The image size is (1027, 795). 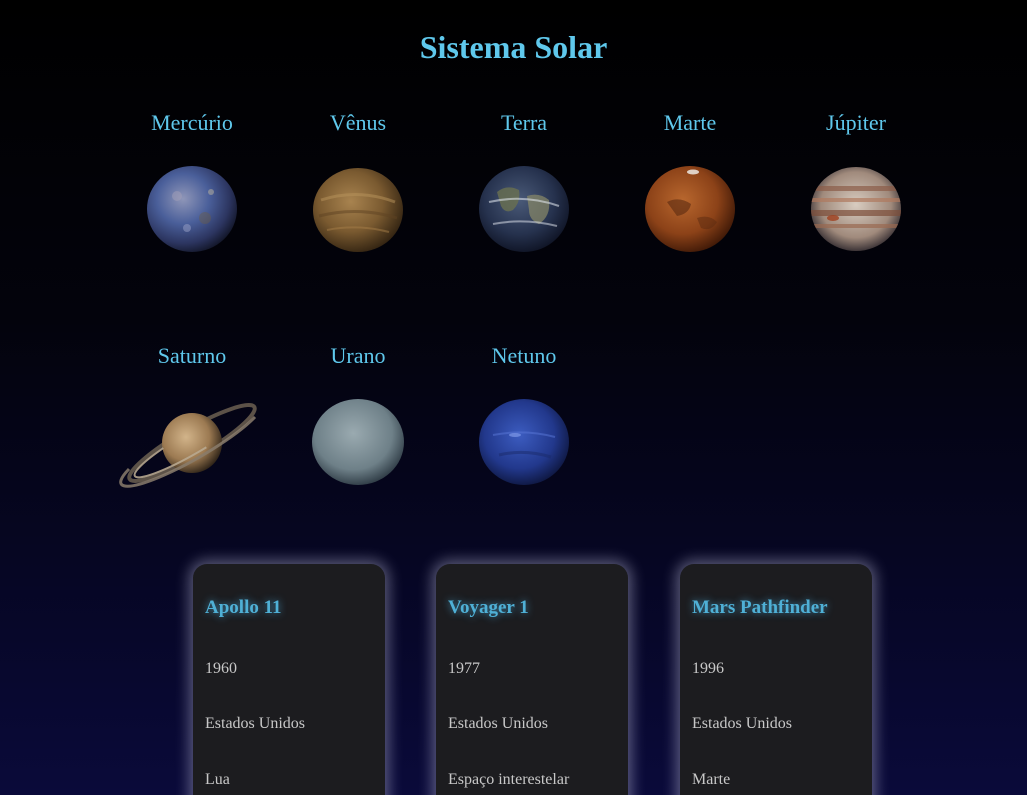 I want to click on planet-mars: Marte, so click(x=690, y=181).